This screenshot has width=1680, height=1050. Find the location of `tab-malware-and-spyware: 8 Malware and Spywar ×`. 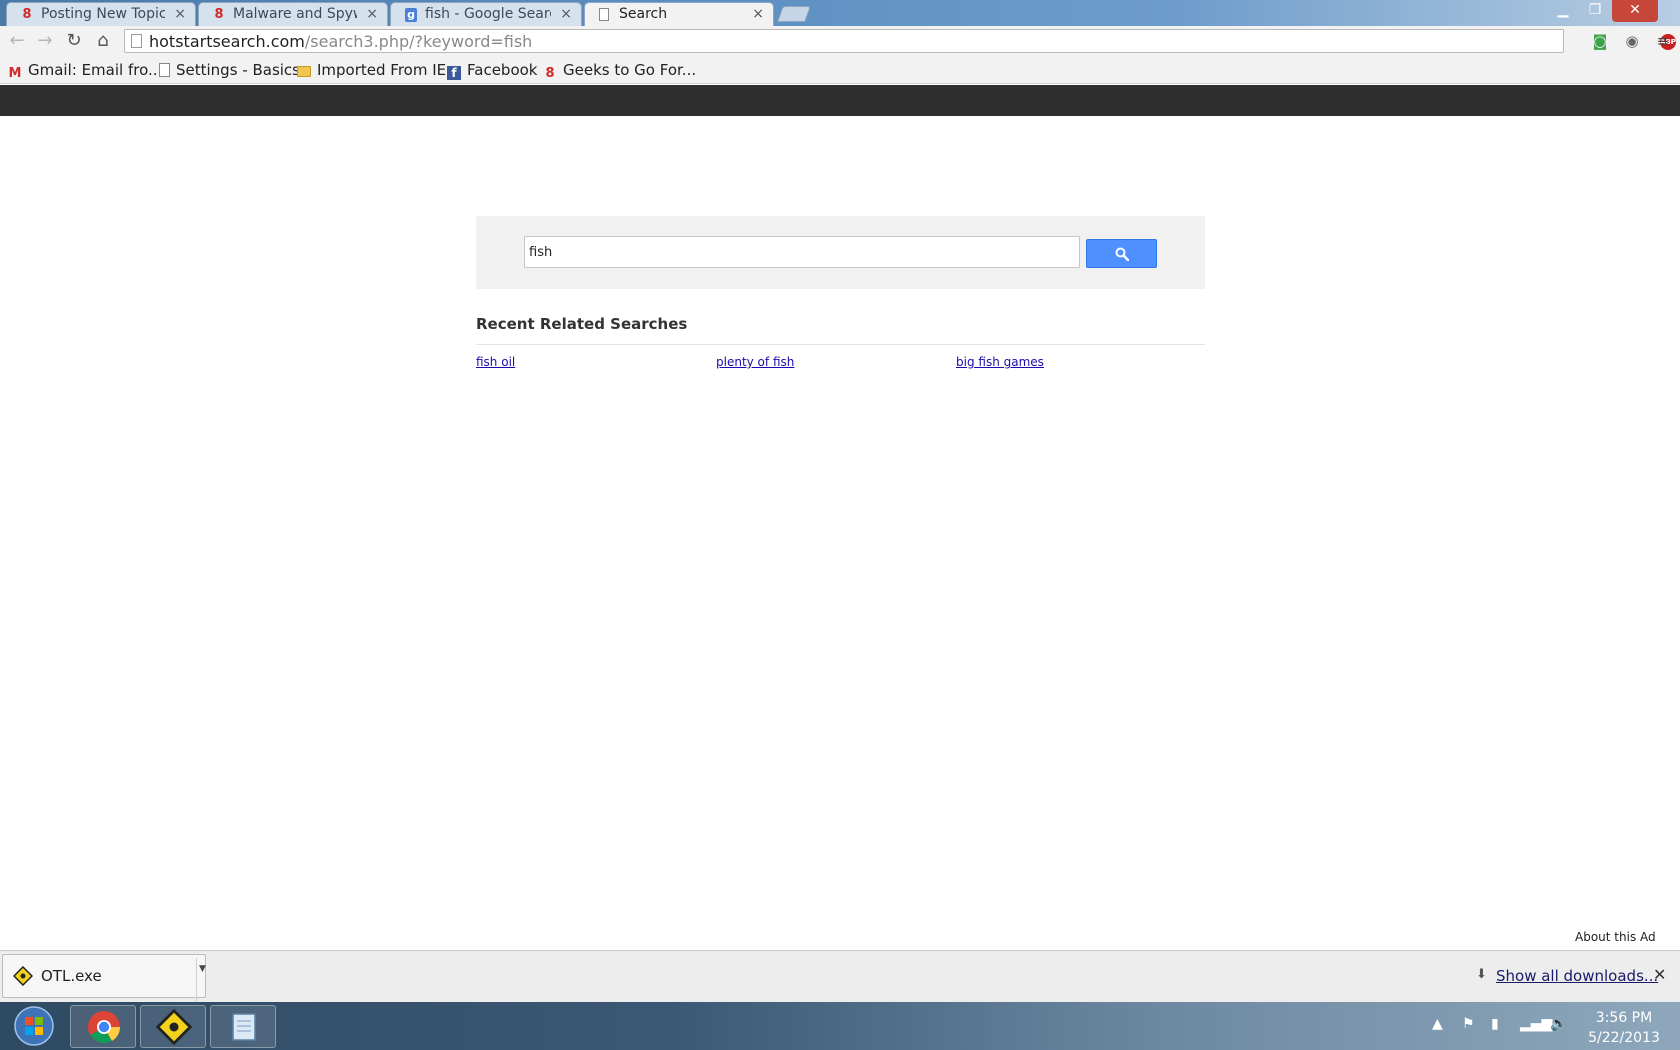

tab-malware-and-spyware: 8 Malware and Spywar × is located at coordinates (293, 14).